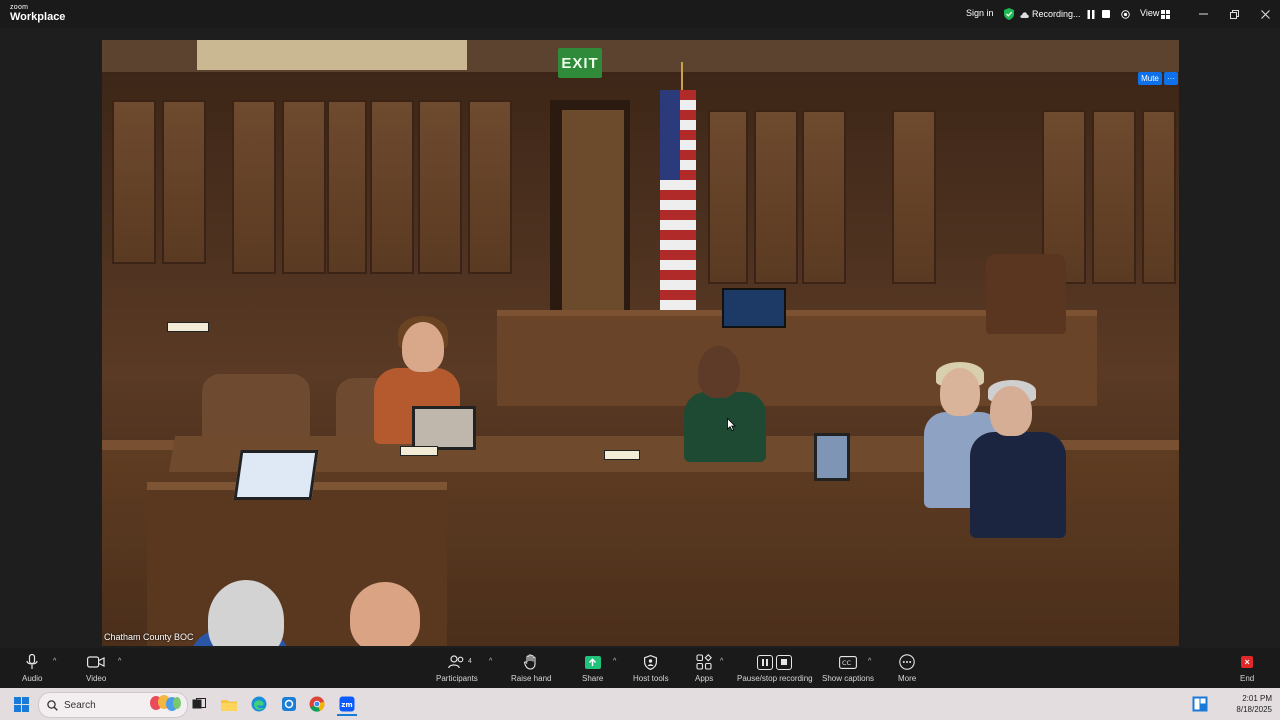 The image size is (1280, 720). I want to click on audience-head, so click(385, 614).